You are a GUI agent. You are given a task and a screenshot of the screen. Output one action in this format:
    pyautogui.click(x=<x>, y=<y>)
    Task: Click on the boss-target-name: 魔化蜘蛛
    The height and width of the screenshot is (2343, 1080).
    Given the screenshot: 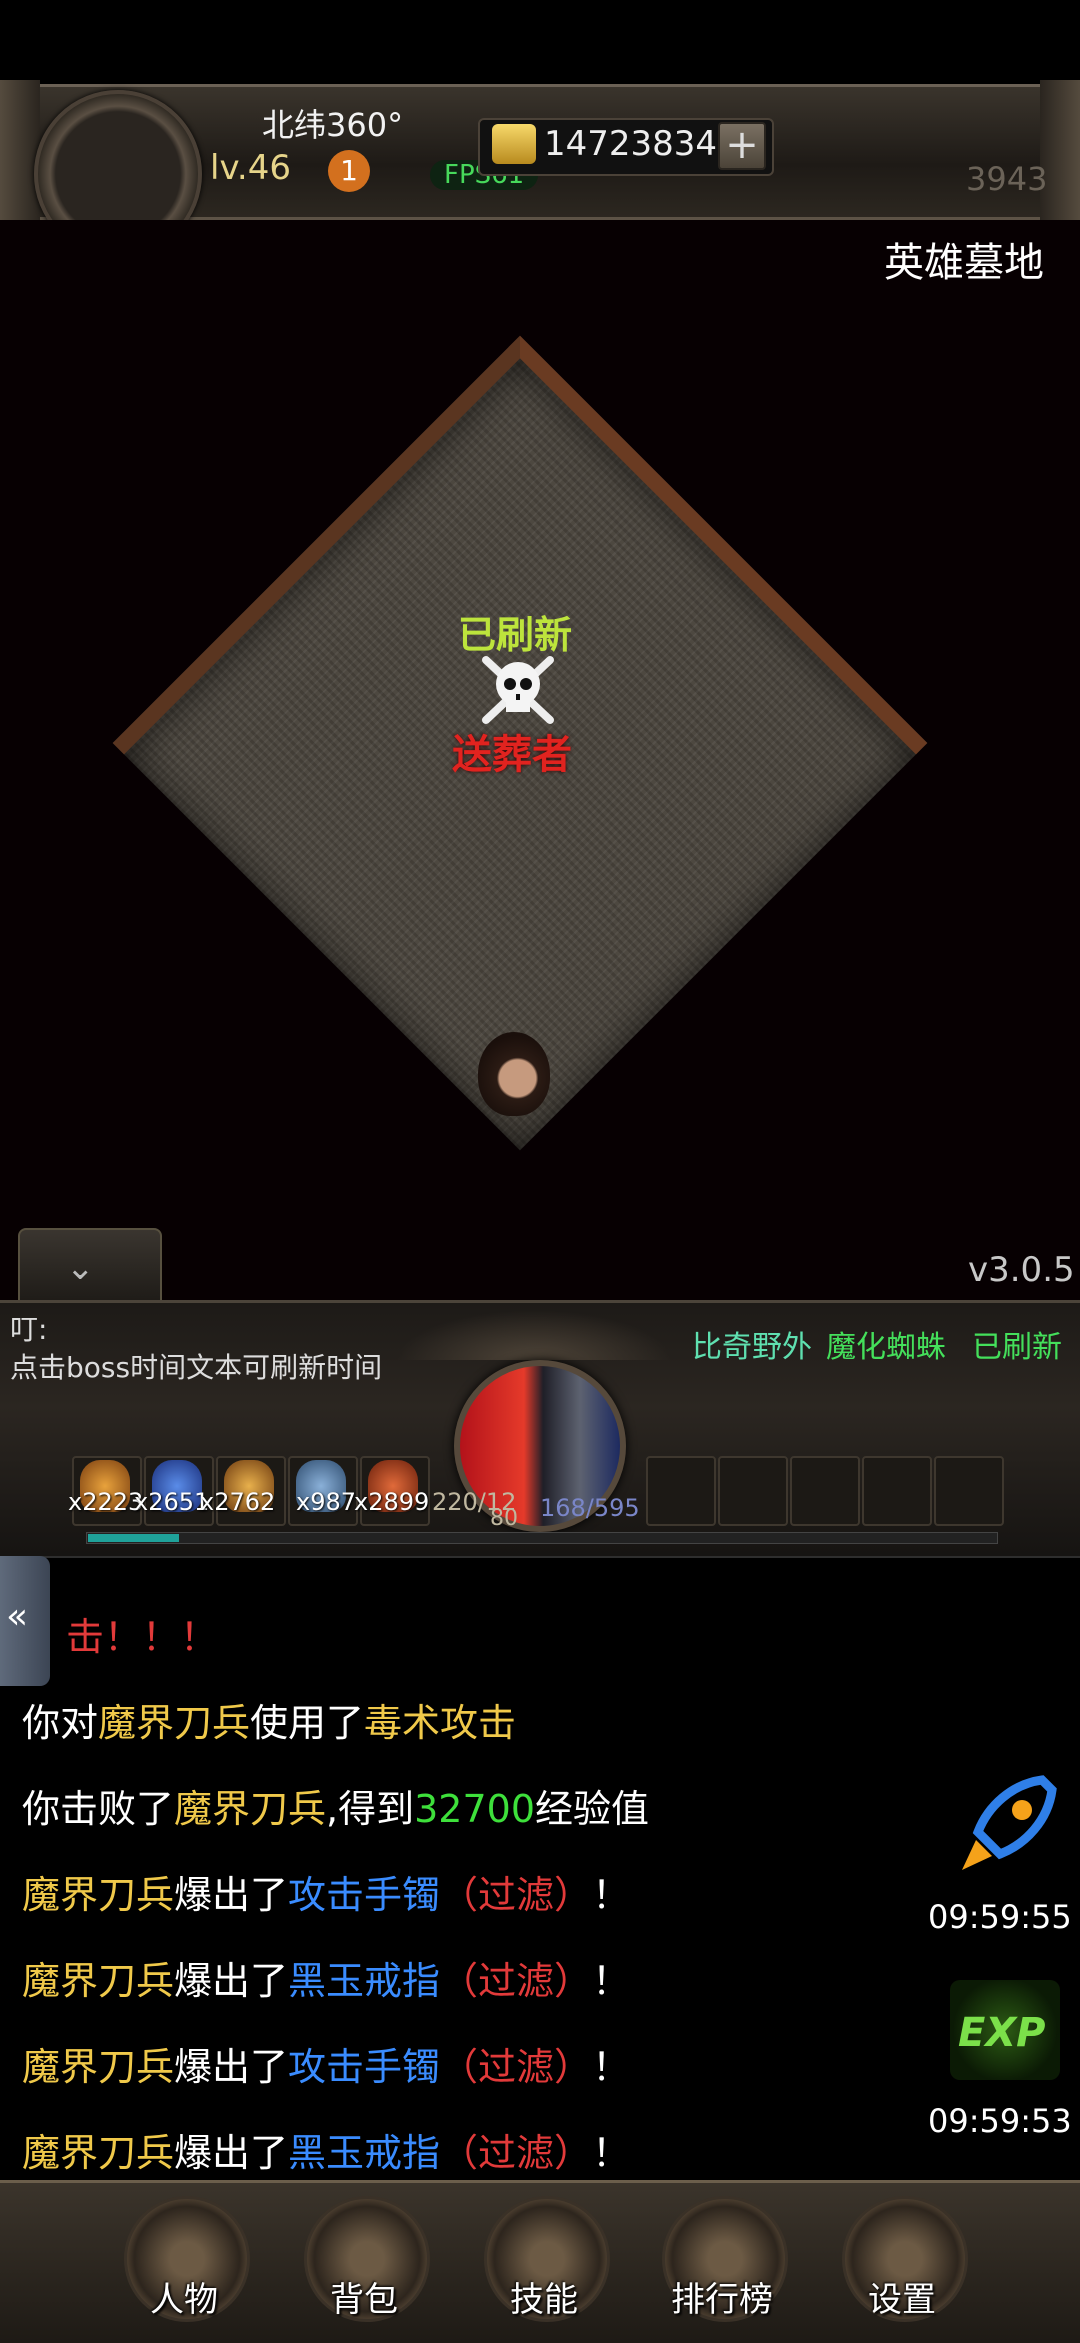 What is the action you would take?
    pyautogui.click(x=886, y=1344)
    